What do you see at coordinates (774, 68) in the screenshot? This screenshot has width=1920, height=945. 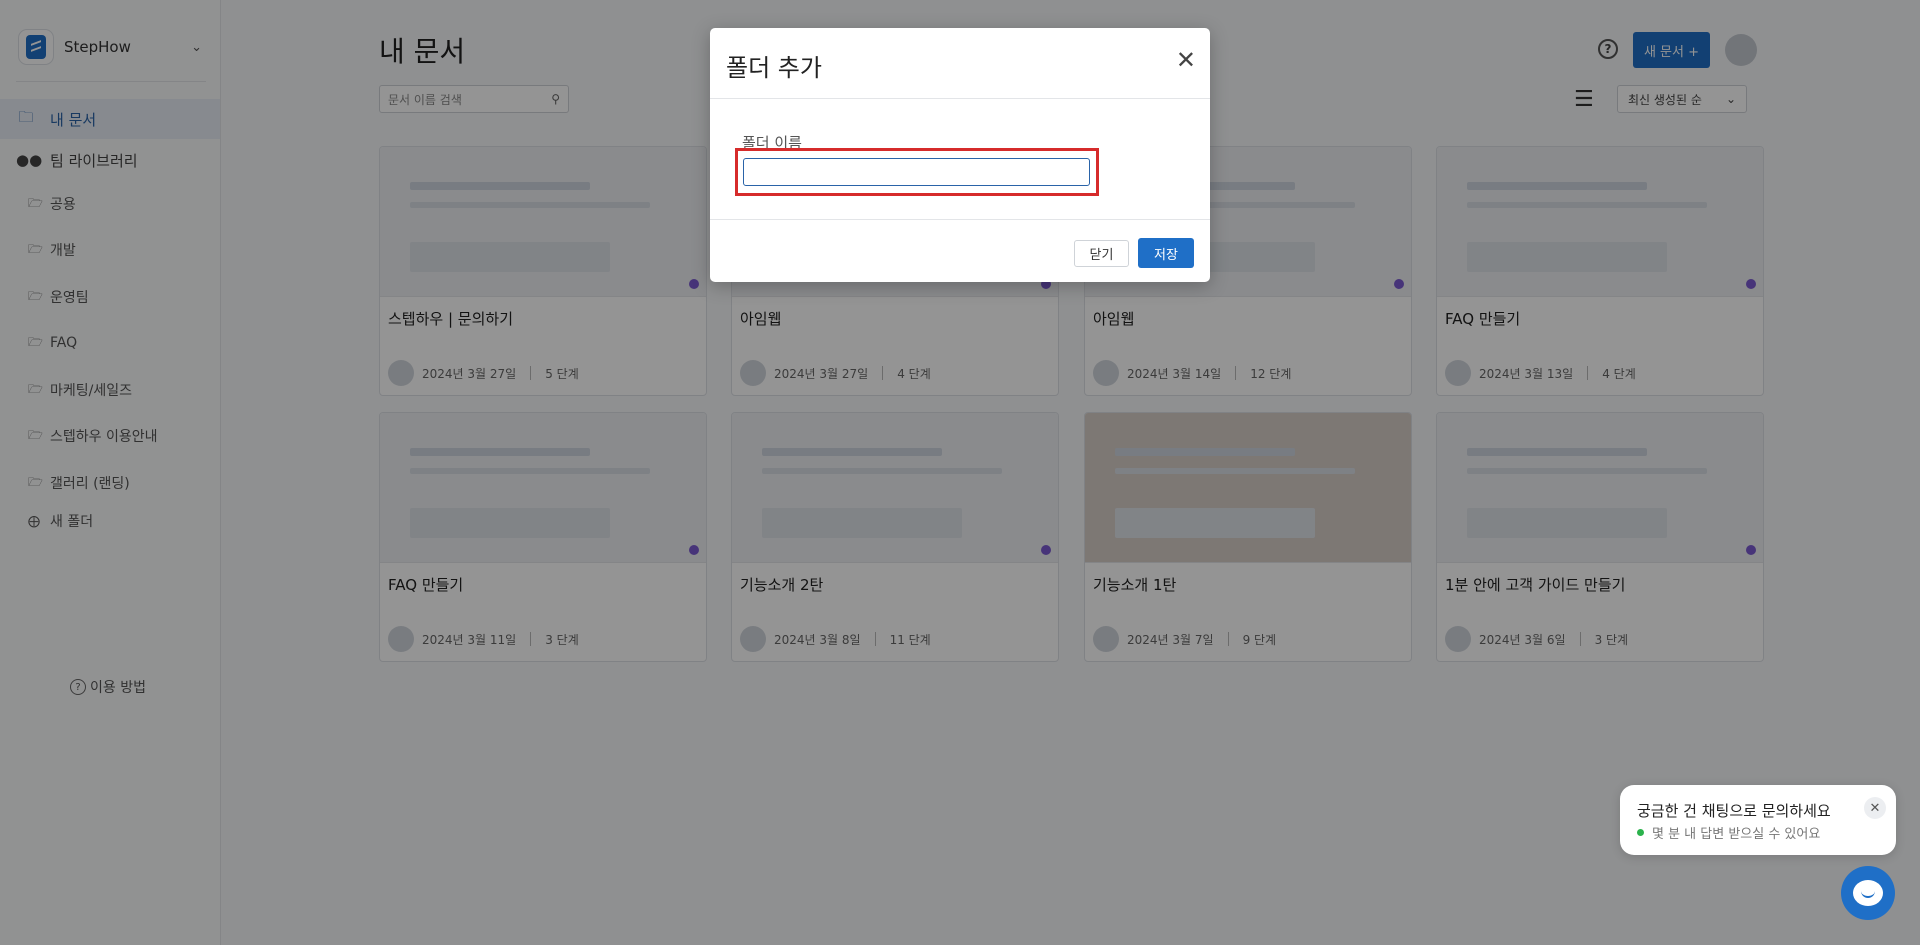 I see `dialog-title: 폴더 추가` at bounding box center [774, 68].